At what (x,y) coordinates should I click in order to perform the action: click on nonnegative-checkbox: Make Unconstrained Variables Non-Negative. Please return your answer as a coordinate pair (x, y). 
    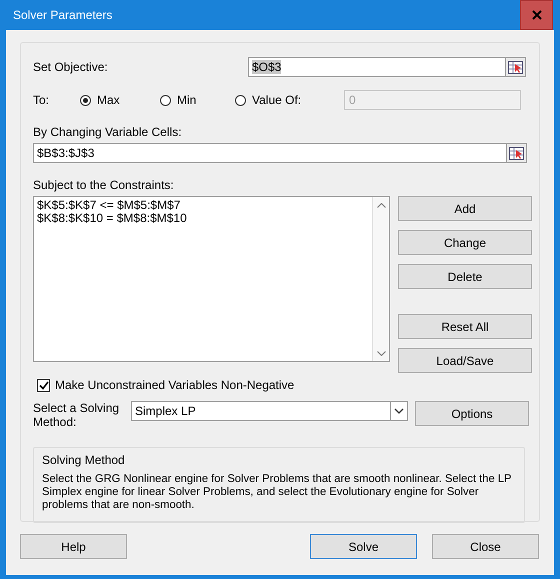
    Looking at the image, I should click on (285, 385).